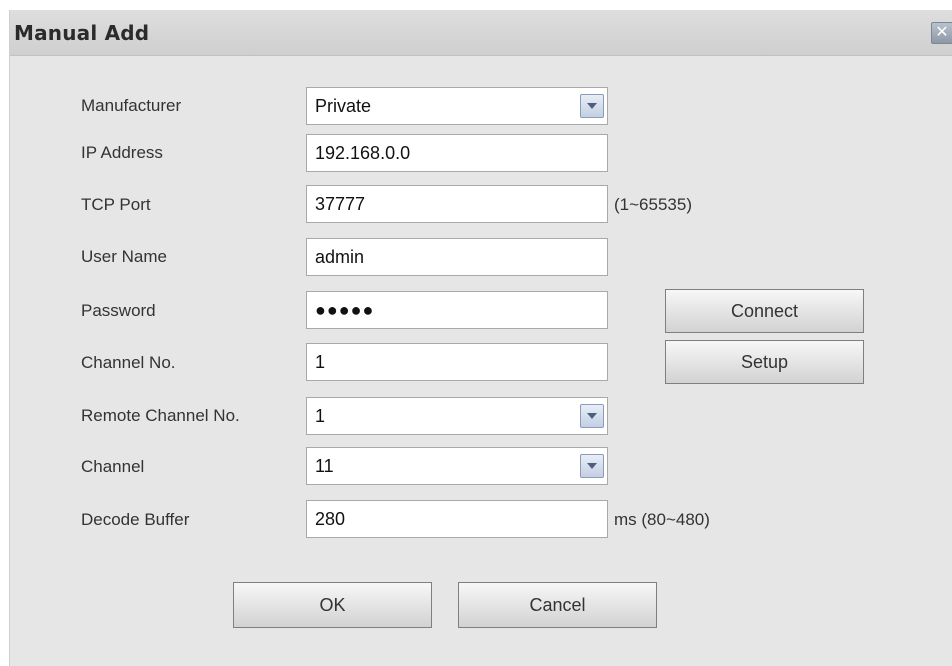  I want to click on connect-button: Connect, so click(764, 311).